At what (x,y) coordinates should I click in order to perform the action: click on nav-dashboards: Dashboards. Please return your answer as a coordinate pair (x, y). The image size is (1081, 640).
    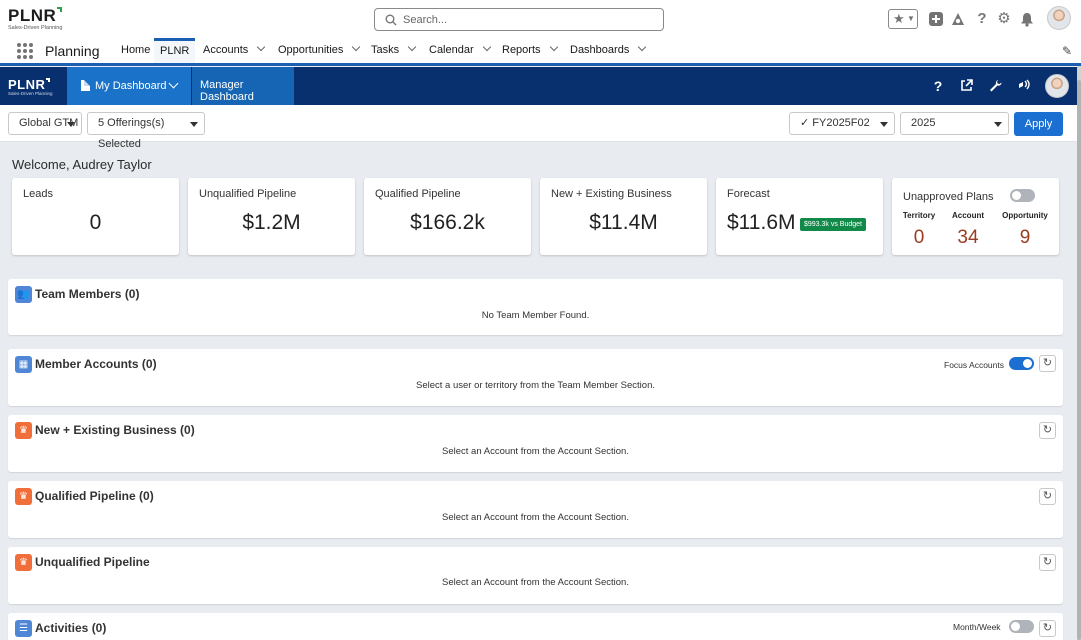
    Looking at the image, I should click on (607, 50).